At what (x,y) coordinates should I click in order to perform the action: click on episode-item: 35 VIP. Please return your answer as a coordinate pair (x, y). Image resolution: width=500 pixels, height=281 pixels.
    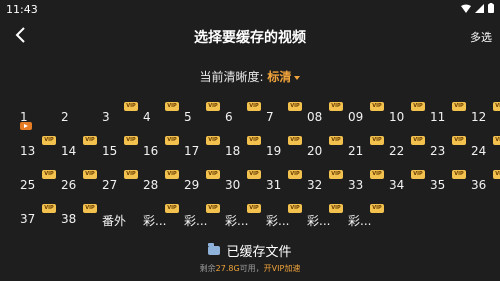
    Looking at the image, I should click on (450, 185).